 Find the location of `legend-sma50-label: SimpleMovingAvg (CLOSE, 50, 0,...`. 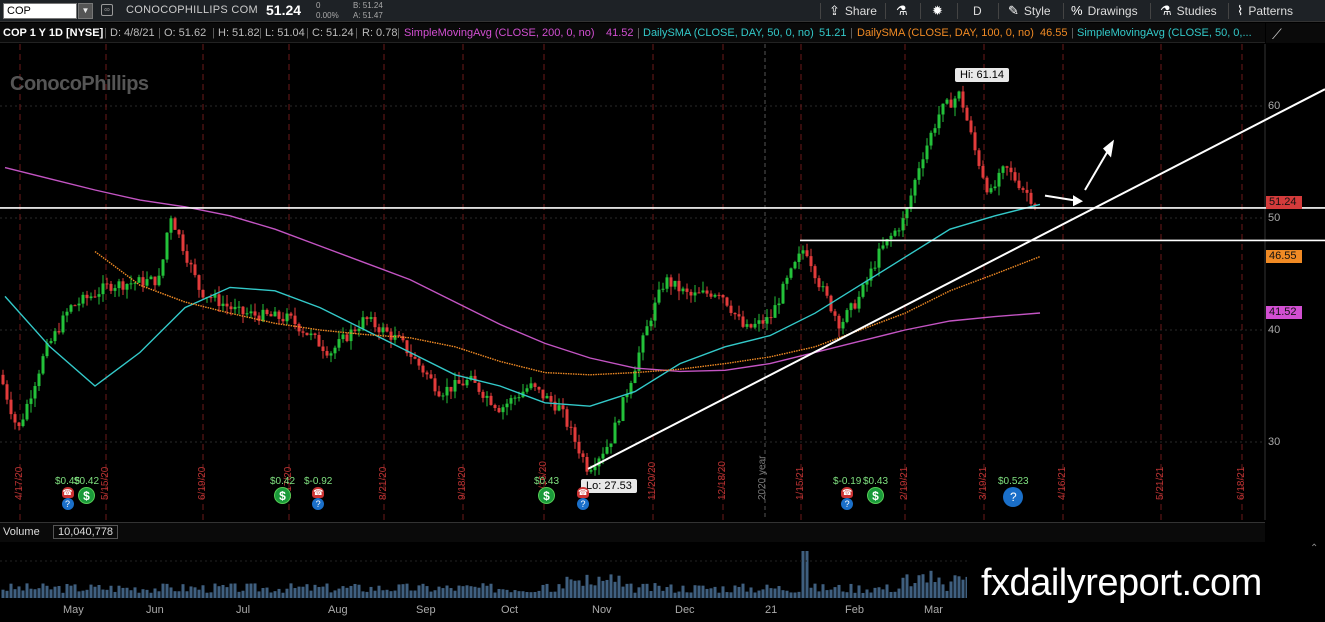

legend-sma50-label: SimpleMovingAvg (CLOSE, 50, 0,... is located at coordinates (1164, 32).